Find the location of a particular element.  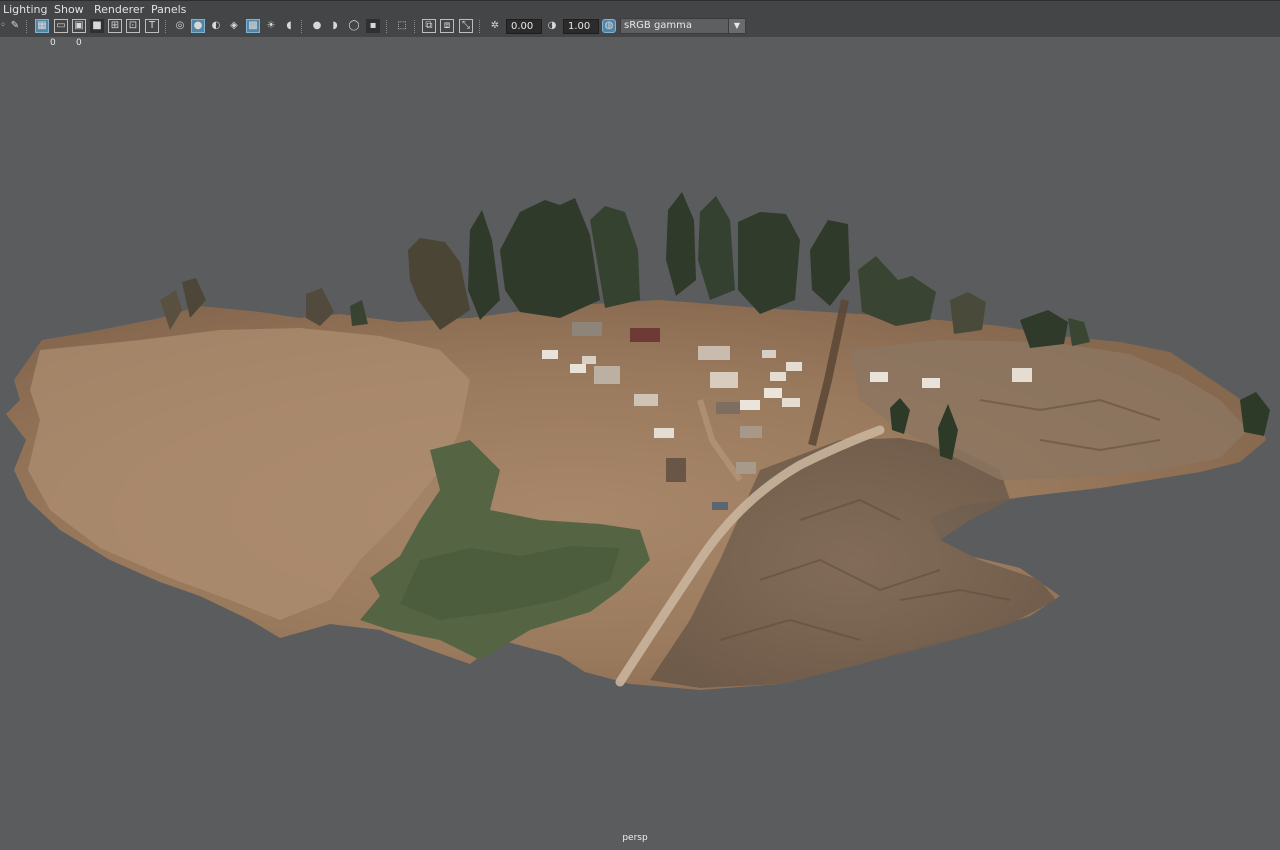

default-material-icon: ◐ is located at coordinates (216, 26).